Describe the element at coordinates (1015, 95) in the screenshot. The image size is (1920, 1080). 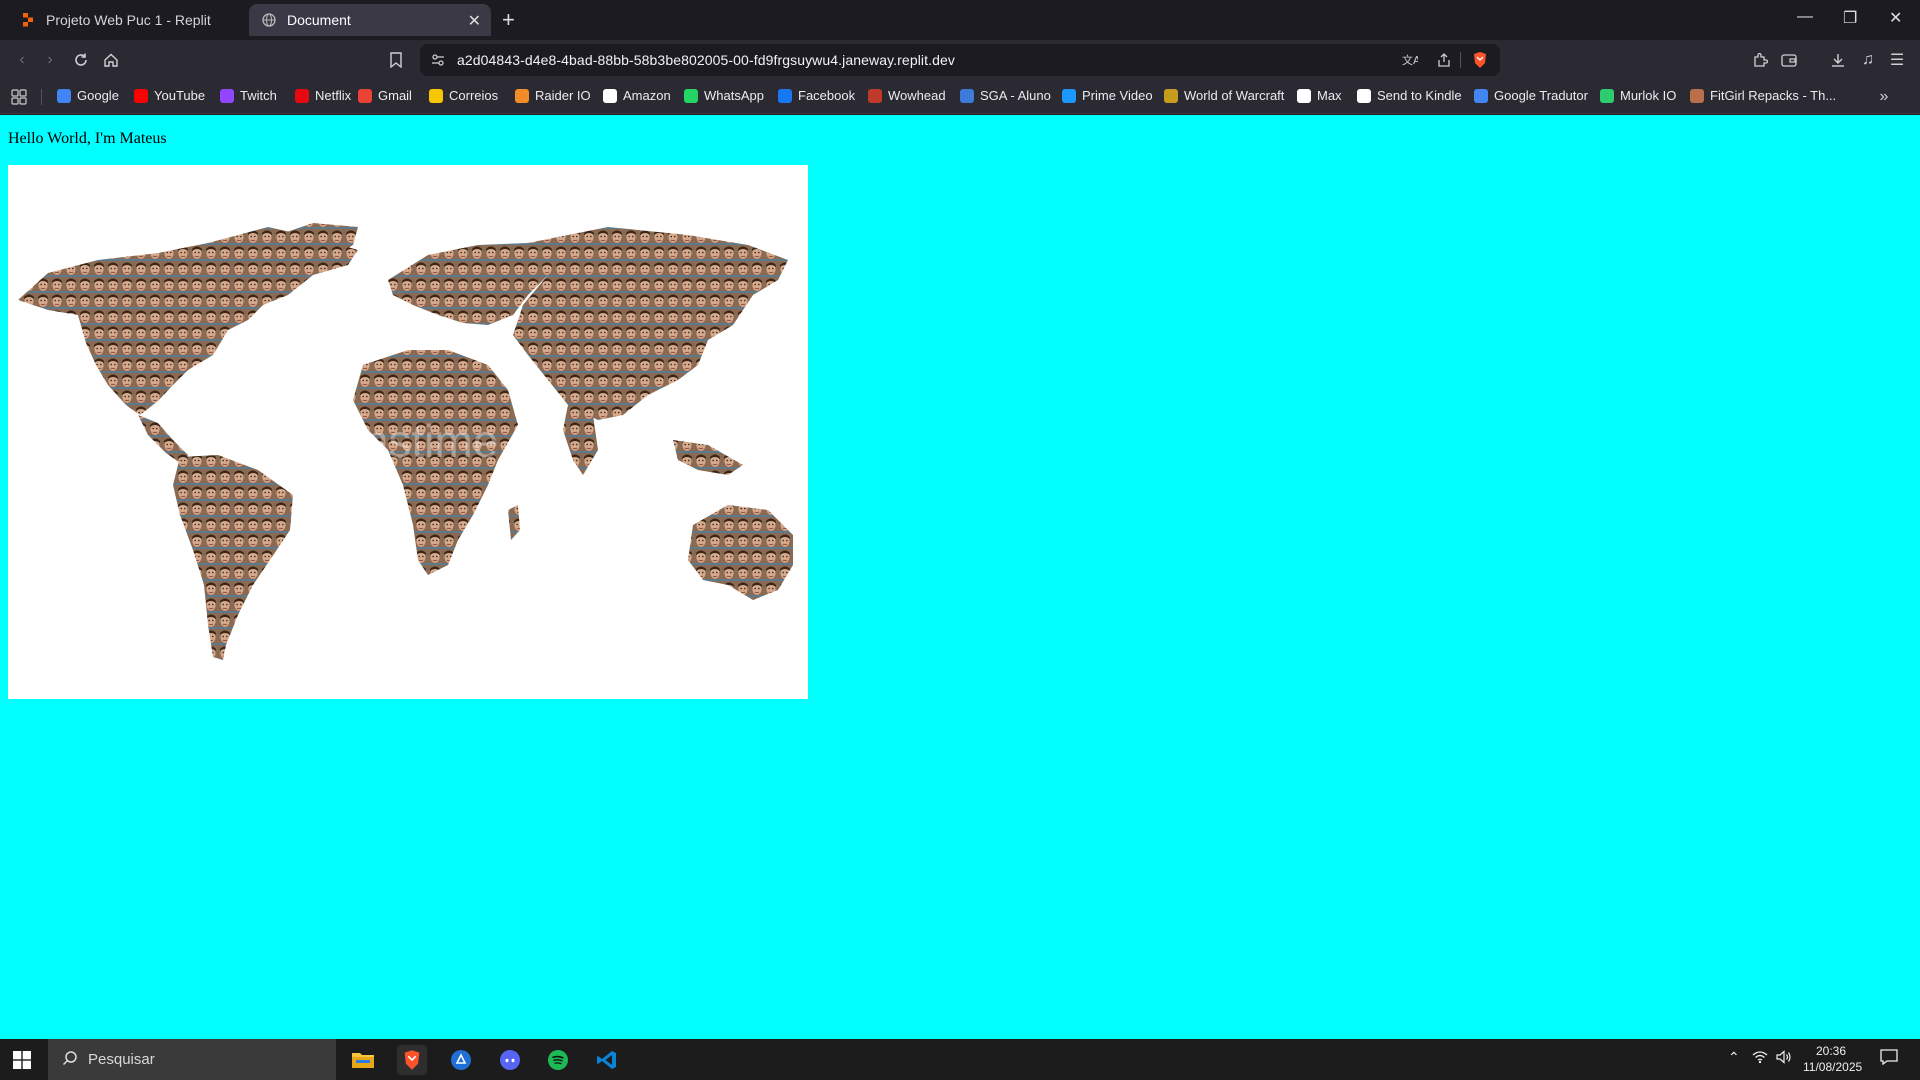
I see `bookmark-label: SGA - Aluno` at that location.